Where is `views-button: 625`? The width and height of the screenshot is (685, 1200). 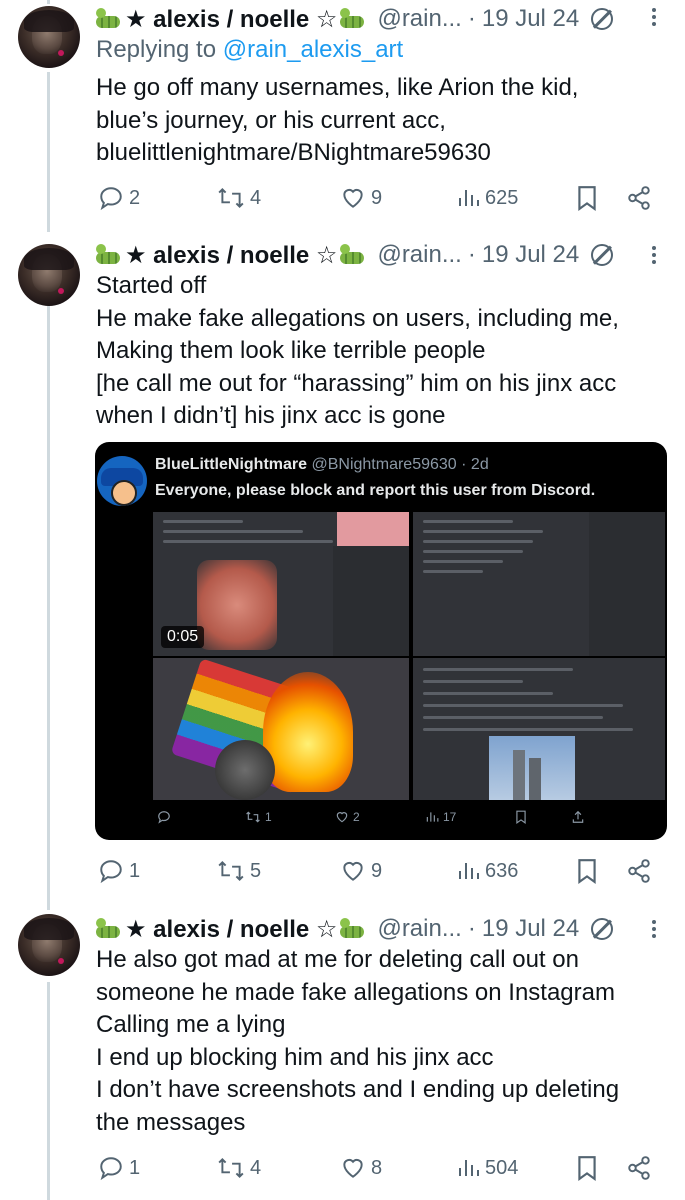 views-button: 625 is located at coordinates (487, 198).